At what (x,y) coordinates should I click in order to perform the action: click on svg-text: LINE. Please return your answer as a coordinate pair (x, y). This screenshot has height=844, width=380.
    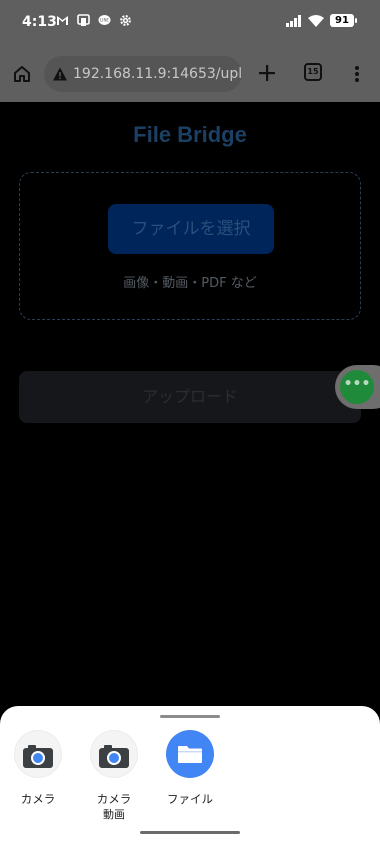
    Looking at the image, I should click on (104, 20).